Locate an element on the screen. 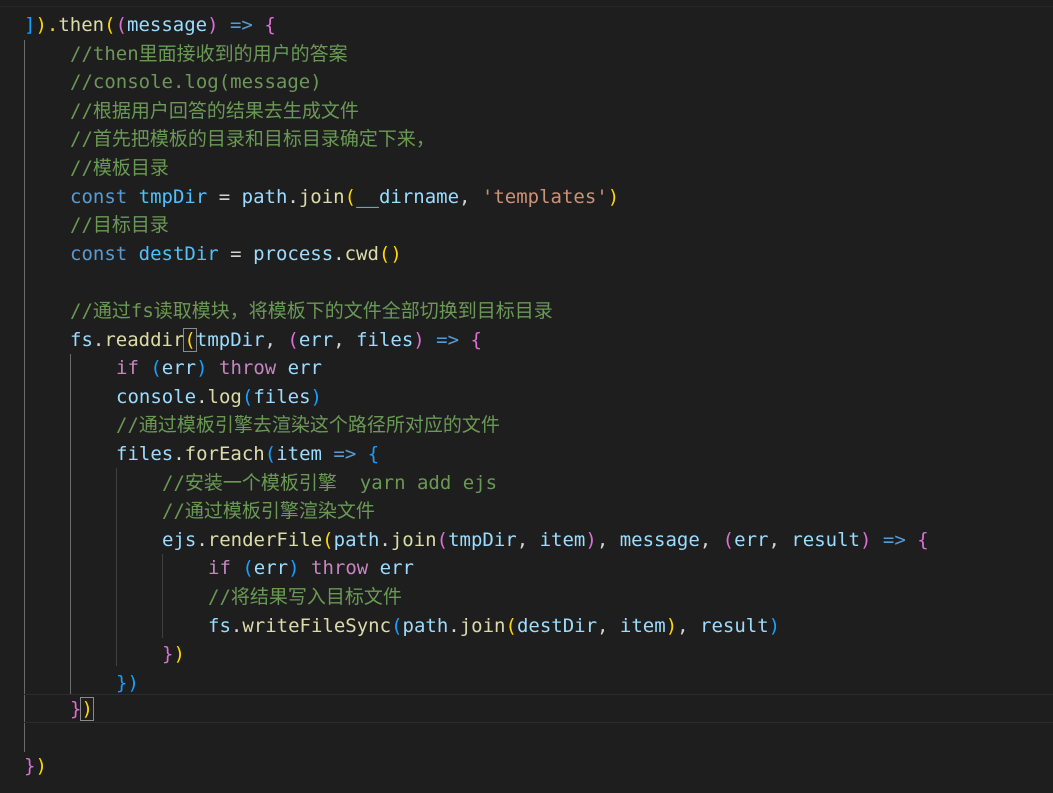 The width and height of the screenshot is (1053, 793). comment: //首先把模板的目录和目标目录确定下来， is located at coordinates (252, 139).